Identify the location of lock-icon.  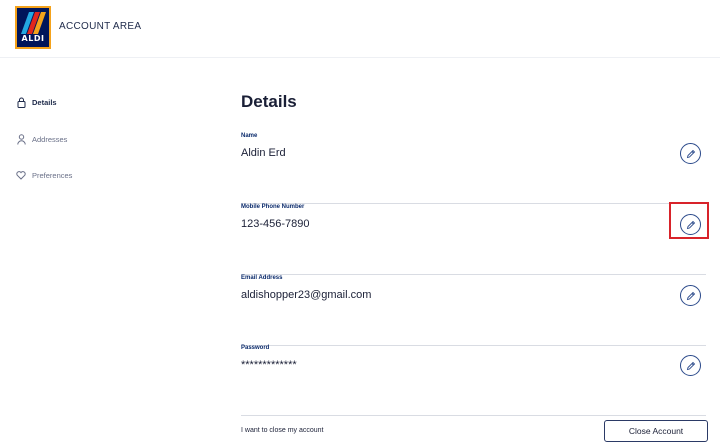
(21, 102).